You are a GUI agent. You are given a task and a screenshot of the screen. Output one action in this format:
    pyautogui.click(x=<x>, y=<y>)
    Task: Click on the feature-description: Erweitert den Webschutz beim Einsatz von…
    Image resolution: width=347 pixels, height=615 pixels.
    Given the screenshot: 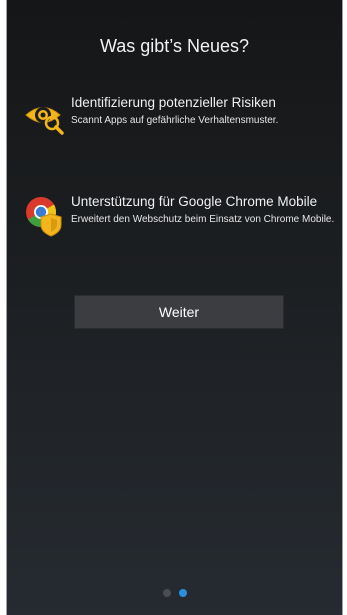 What is the action you would take?
    pyautogui.click(x=203, y=219)
    